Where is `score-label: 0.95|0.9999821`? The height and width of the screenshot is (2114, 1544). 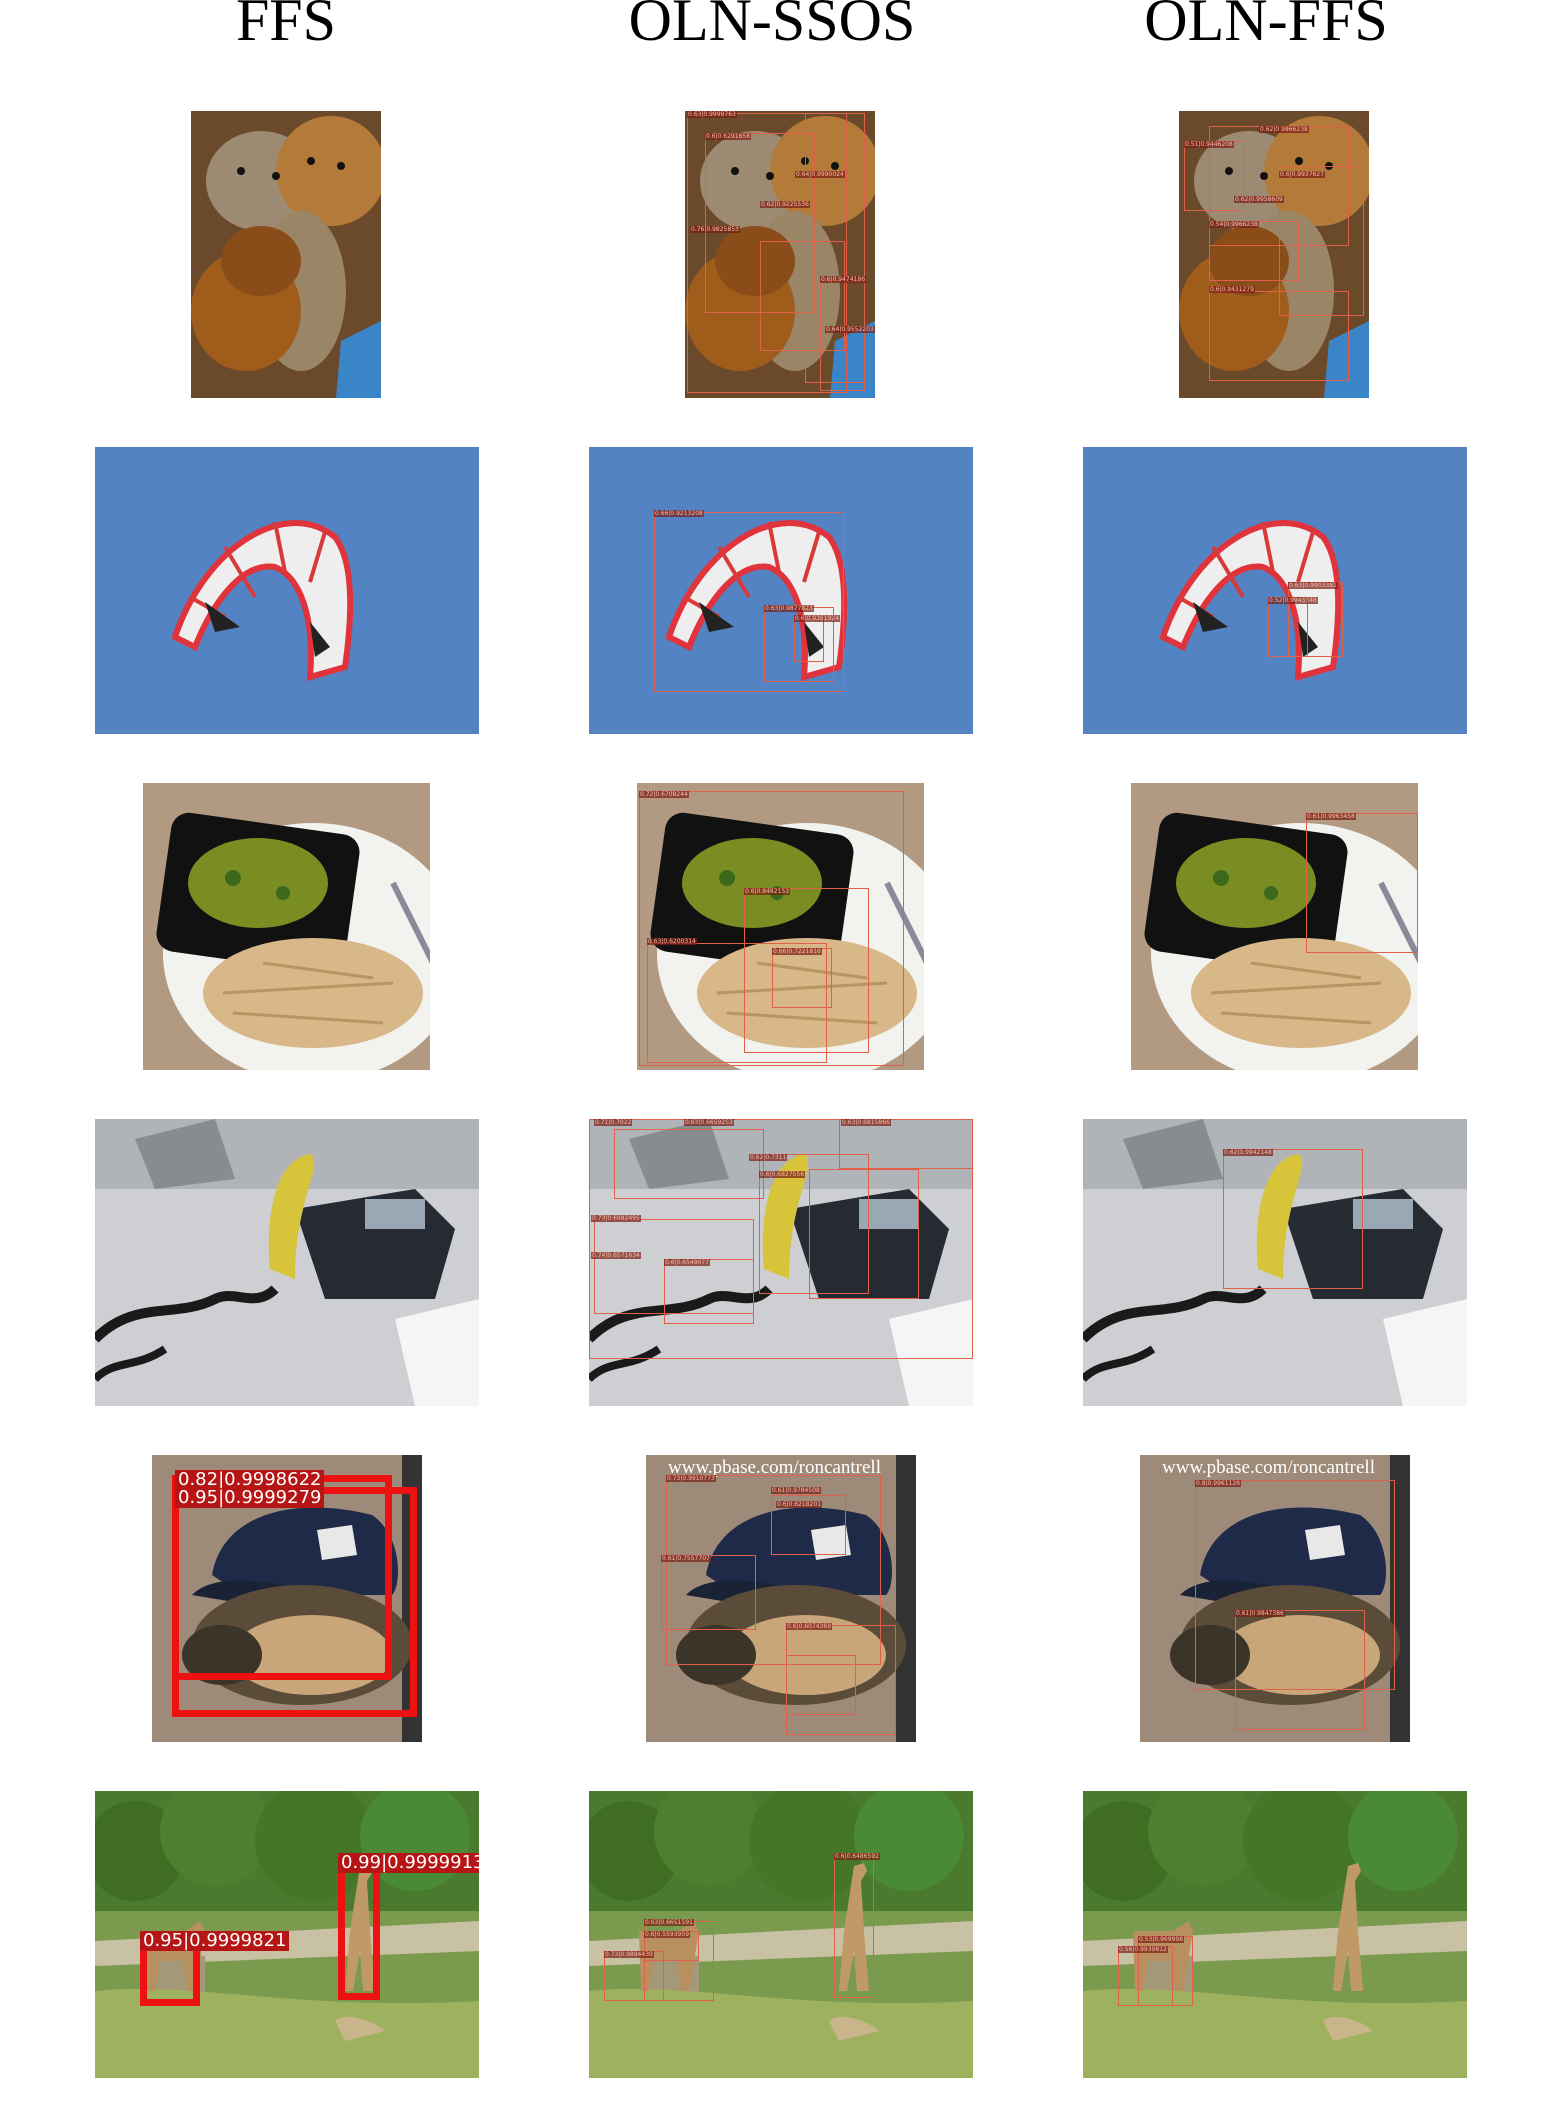 score-label: 0.95|0.9999821 is located at coordinates (215, 1941).